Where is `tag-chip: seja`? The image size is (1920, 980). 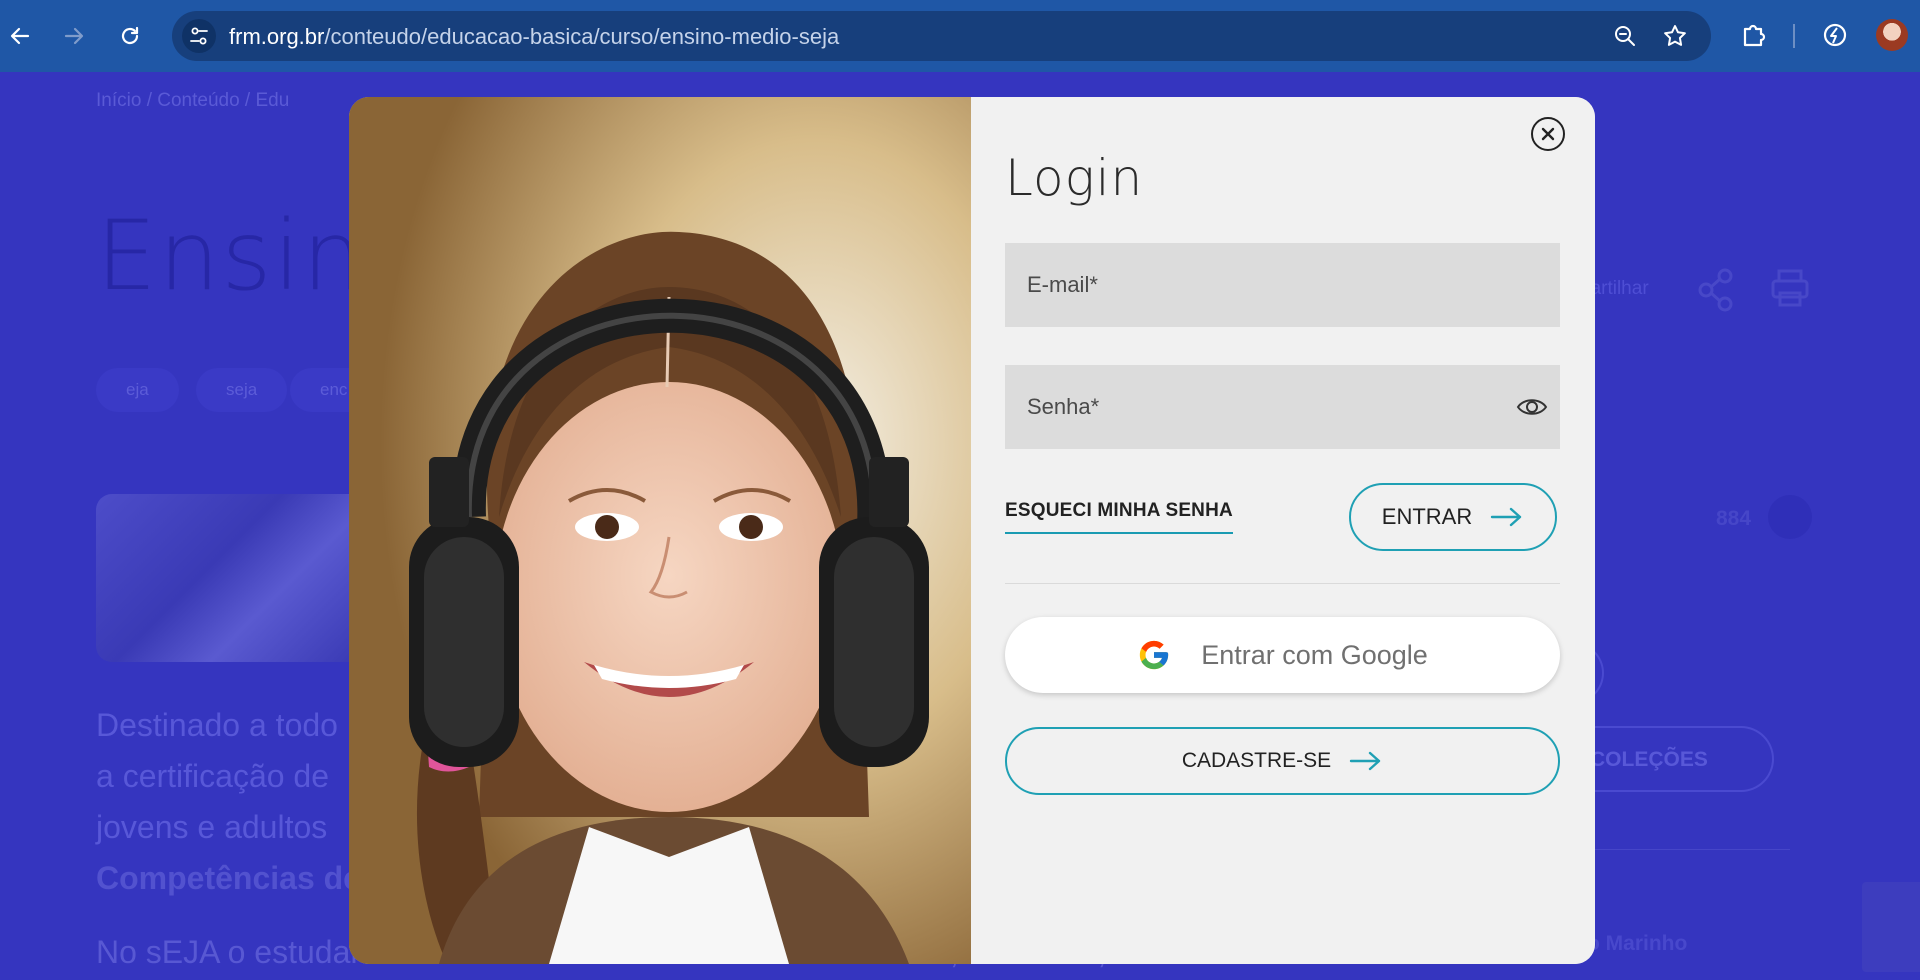 tag-chip: seja is located at coordinates (242, 390).